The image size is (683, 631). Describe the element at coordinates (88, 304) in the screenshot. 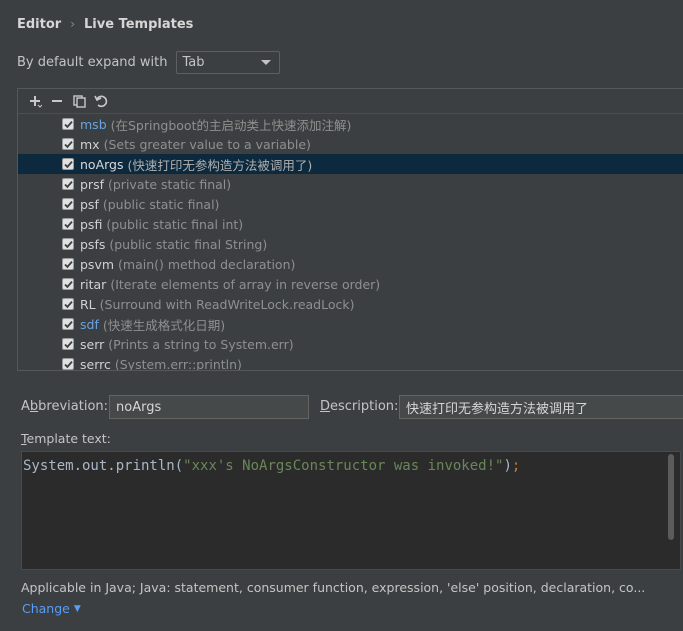

I see `template-abbreviation: RL` at that location.